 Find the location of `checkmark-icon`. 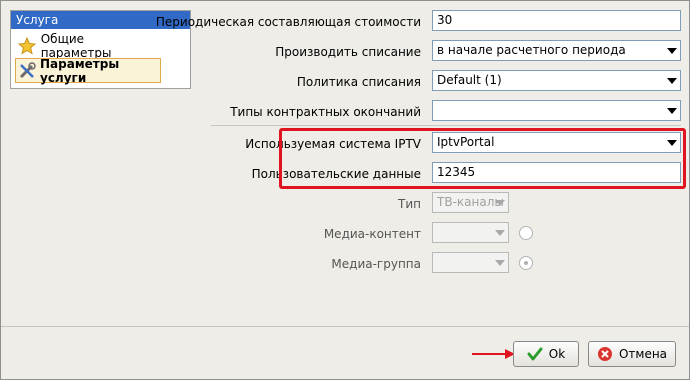

checkmark-icon is located at coordinates (535, 354).